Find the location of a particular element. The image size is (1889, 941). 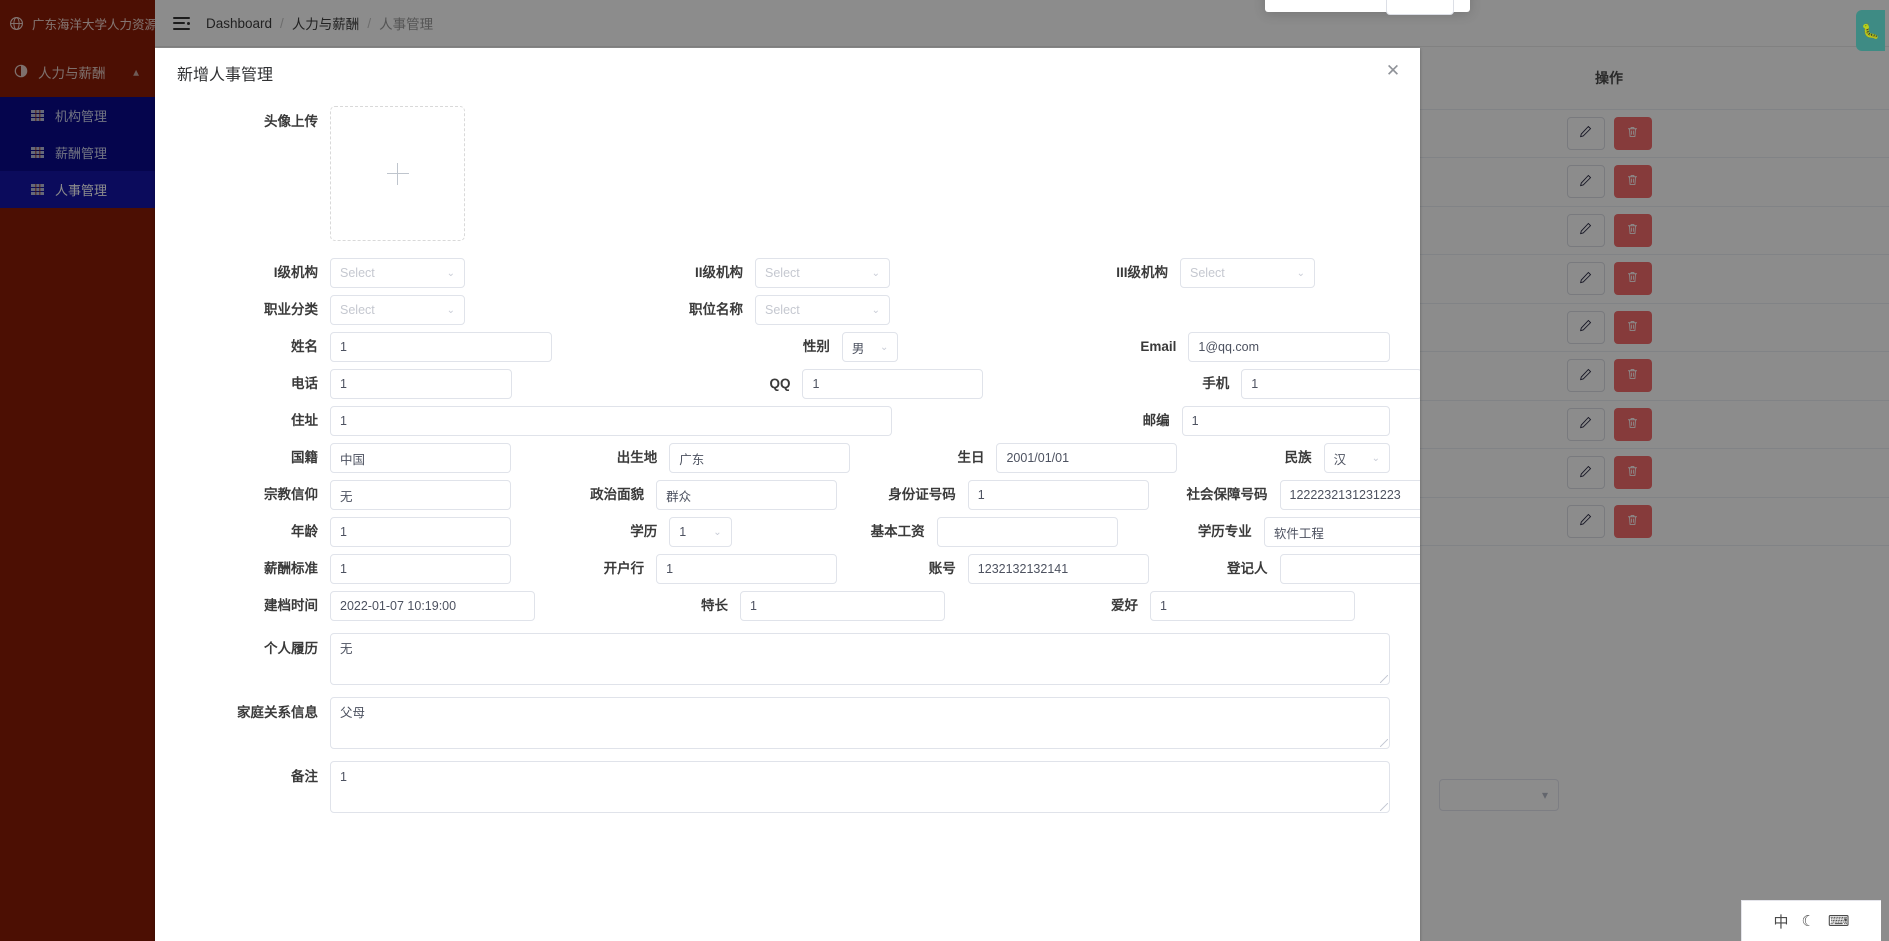

textarea-row: 个人履历 is located at coordinates (787, 659).